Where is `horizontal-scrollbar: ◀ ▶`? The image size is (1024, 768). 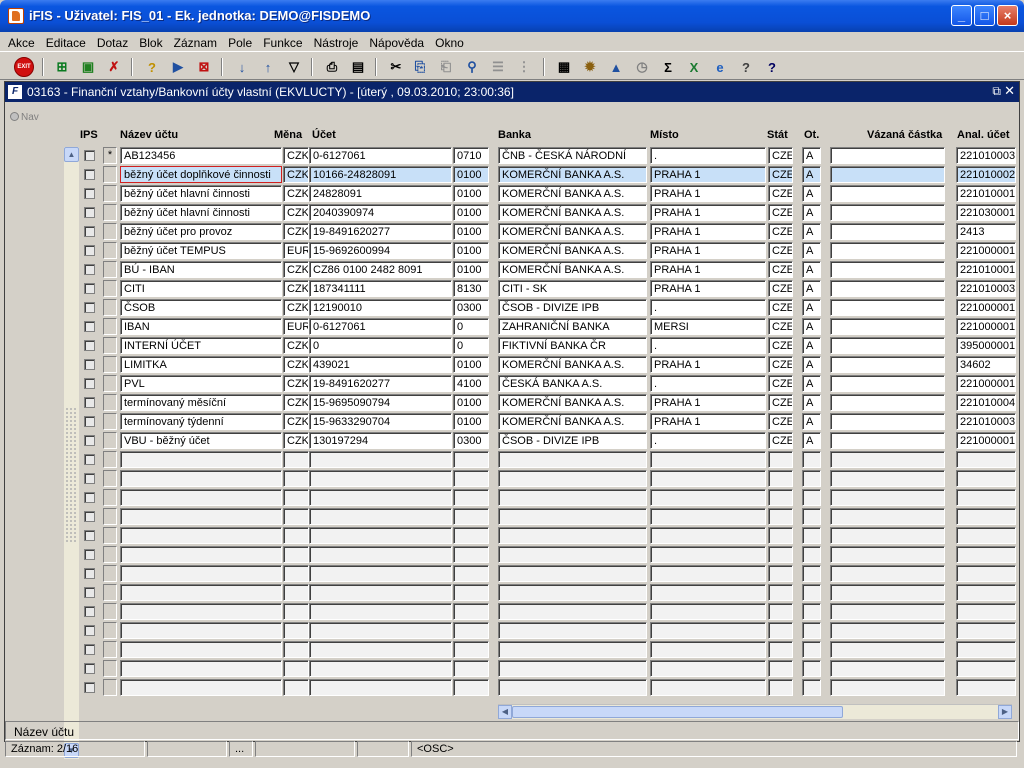 horizontal-scrollbar: ◀ ▶ is located at coordinates (755, 711).